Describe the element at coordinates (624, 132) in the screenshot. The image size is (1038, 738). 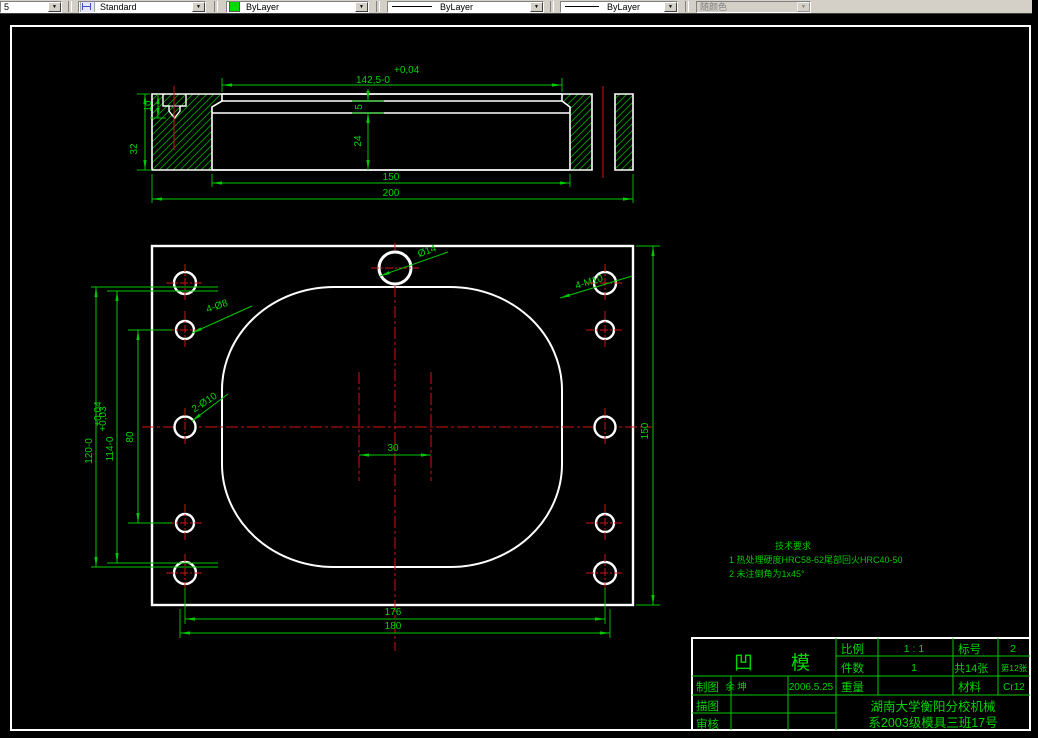
I see `section-hatch-right-b` at that location.